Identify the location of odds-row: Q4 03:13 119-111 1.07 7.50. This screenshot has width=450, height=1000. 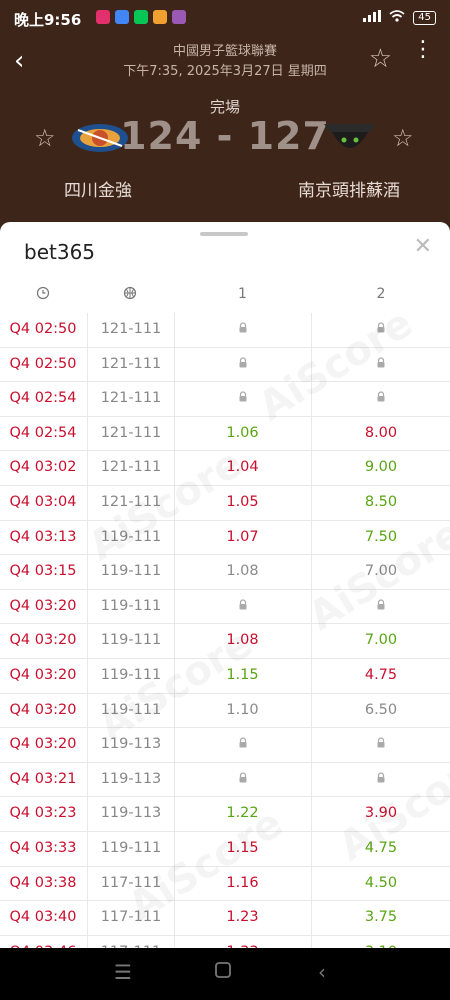
(225, 538).